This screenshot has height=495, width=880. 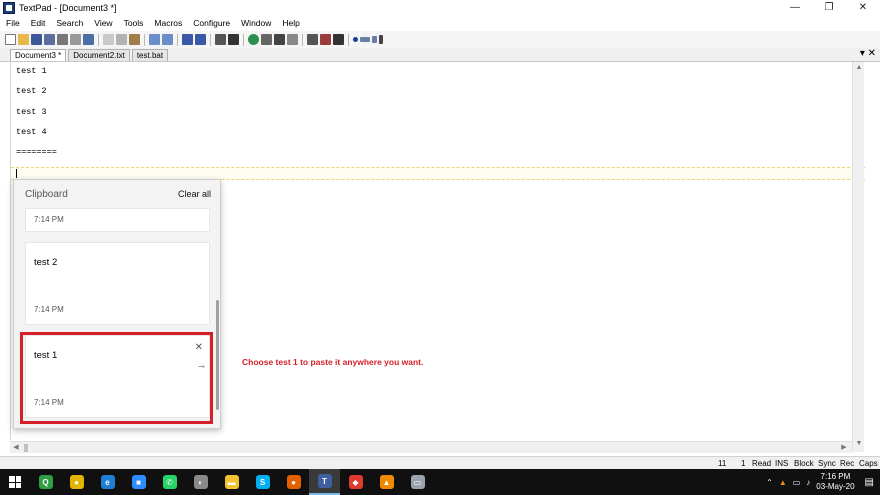 What do you see at coordinates (16, 448) in the screenshot?
I see `scroll-left-icon: ◀` at bounding box center [16, 448].